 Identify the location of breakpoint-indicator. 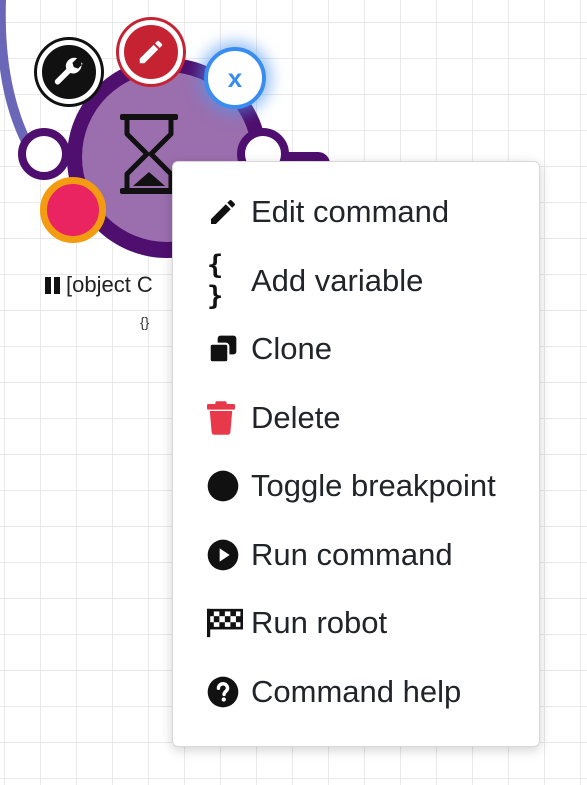
(73, 210).